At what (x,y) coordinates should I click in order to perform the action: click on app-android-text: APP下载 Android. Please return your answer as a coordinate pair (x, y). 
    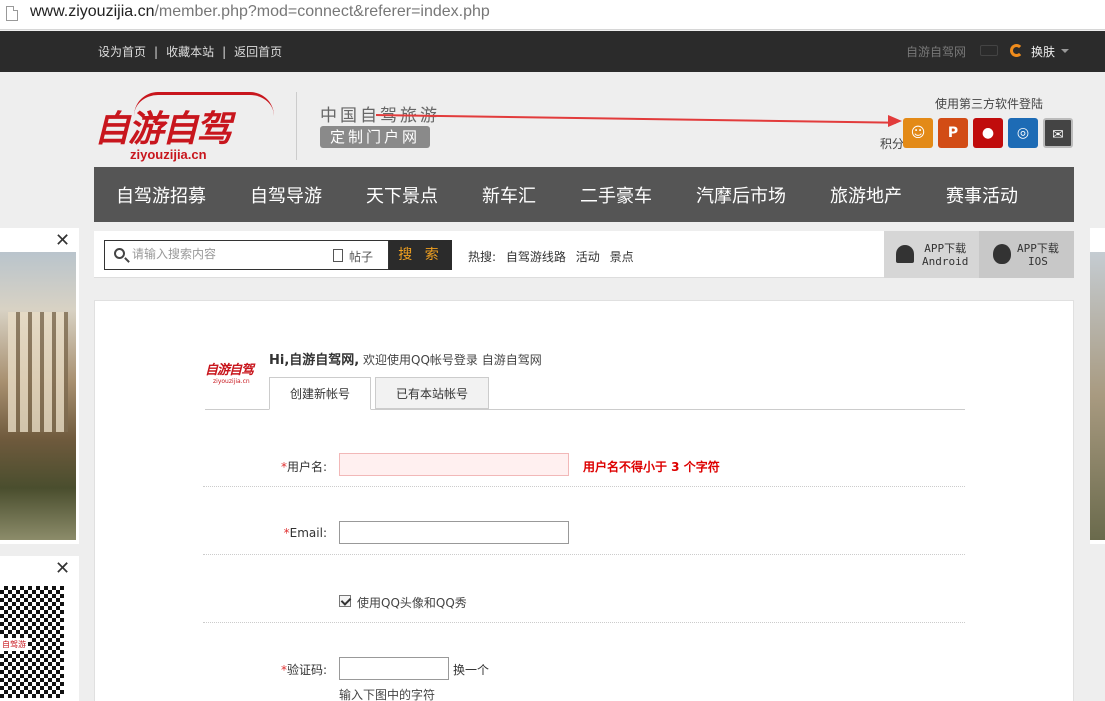
    Looking at the image, I should click on (945, 255).